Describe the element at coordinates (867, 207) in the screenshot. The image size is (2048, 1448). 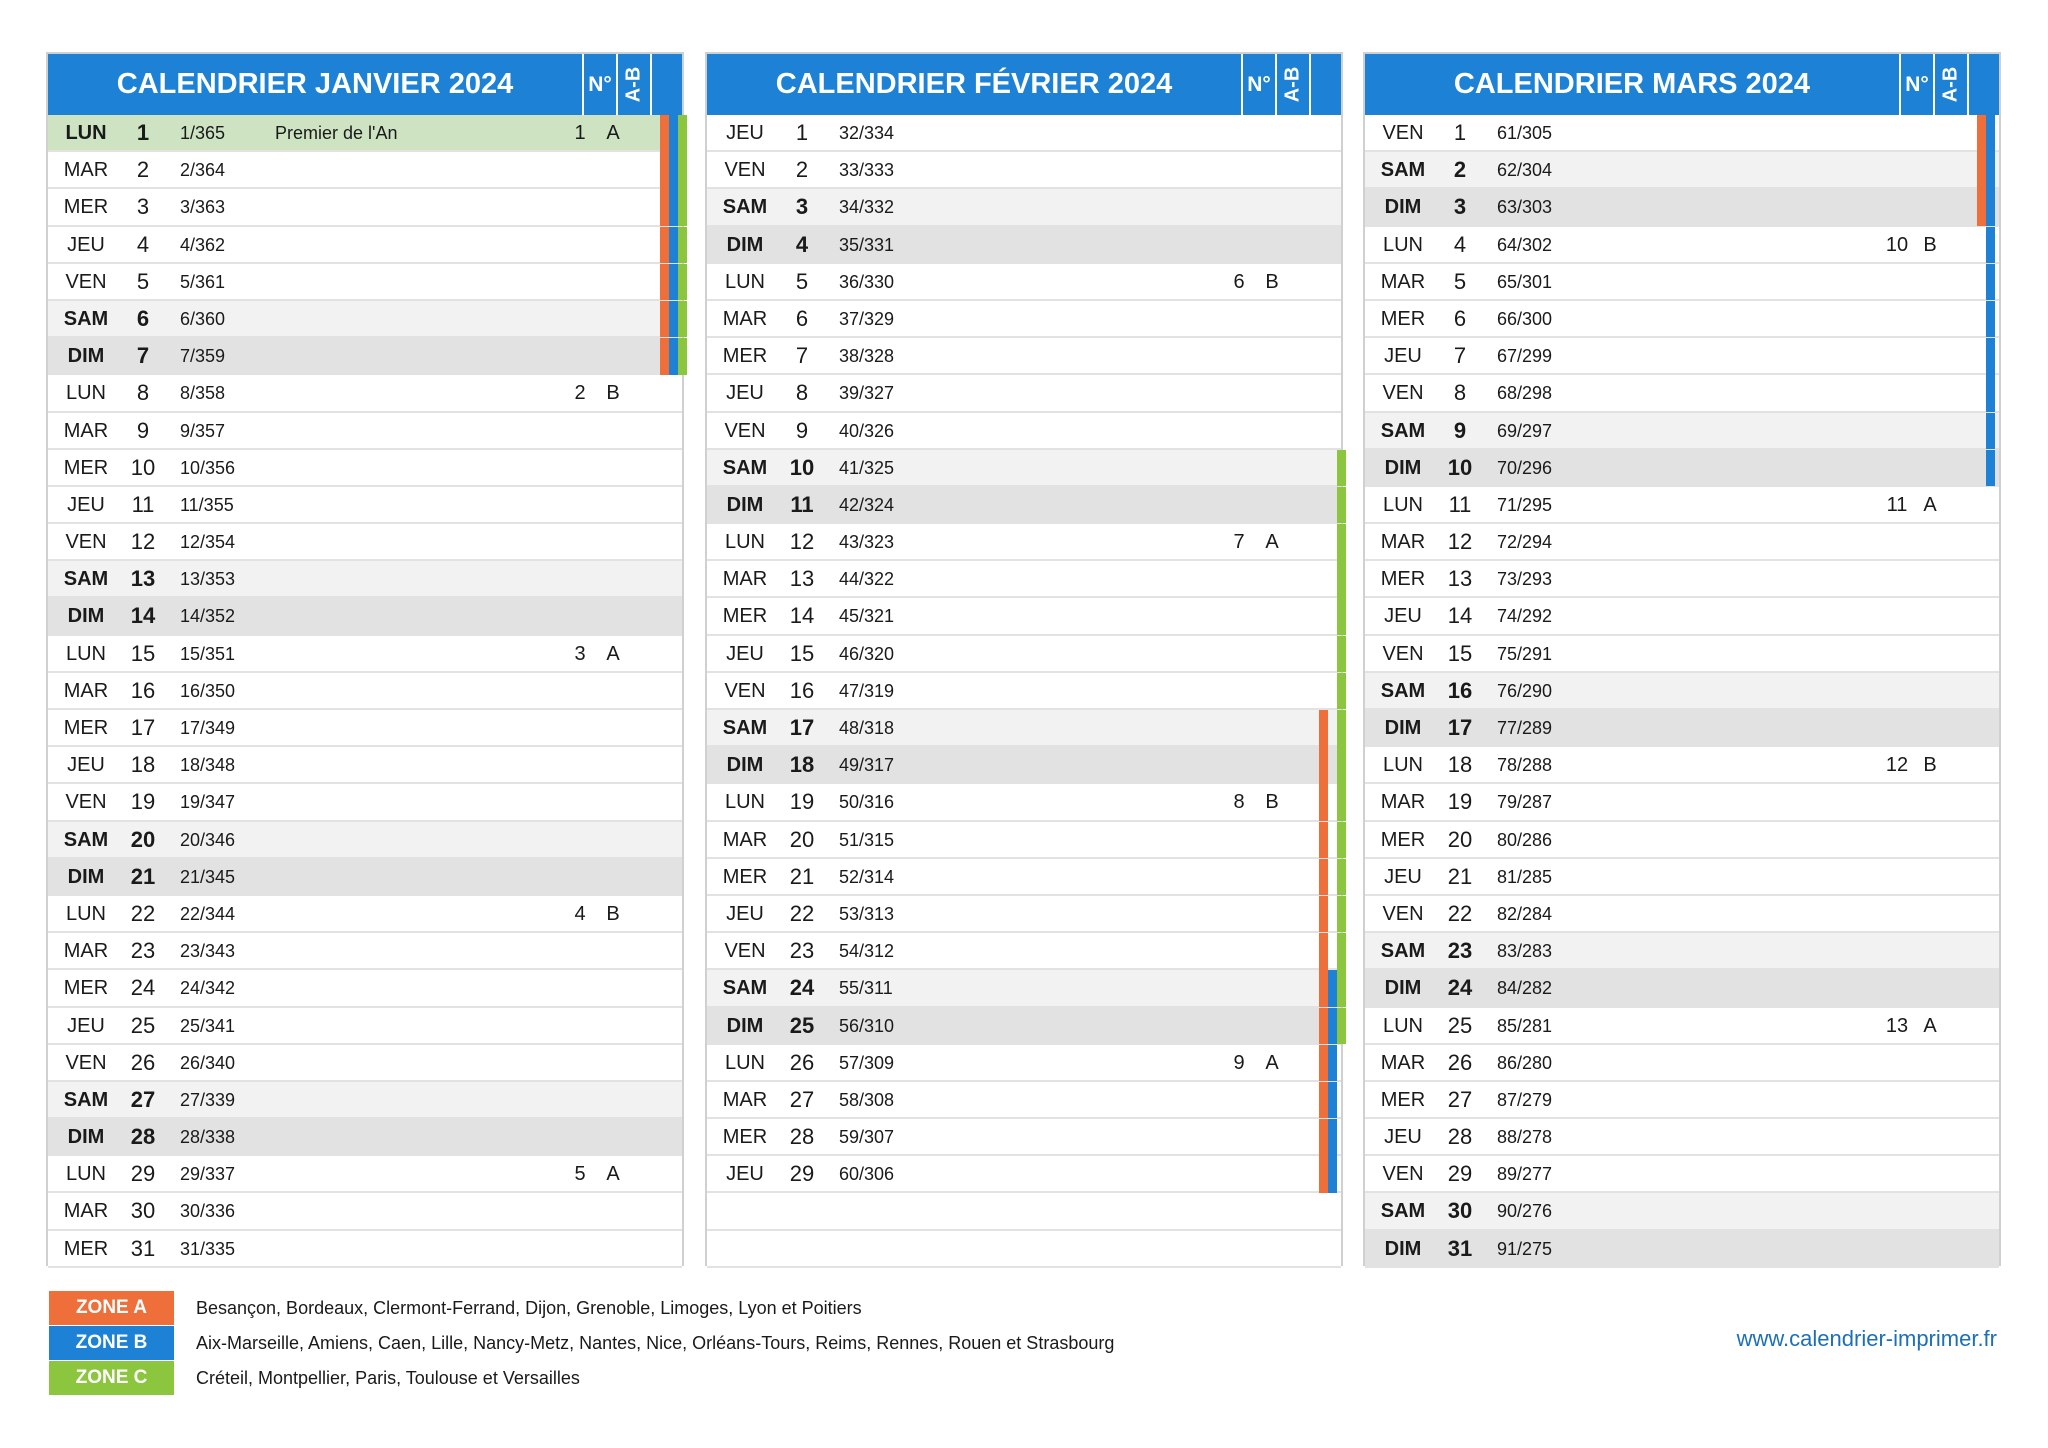
I see `day-of-year: 34/332` at that location.